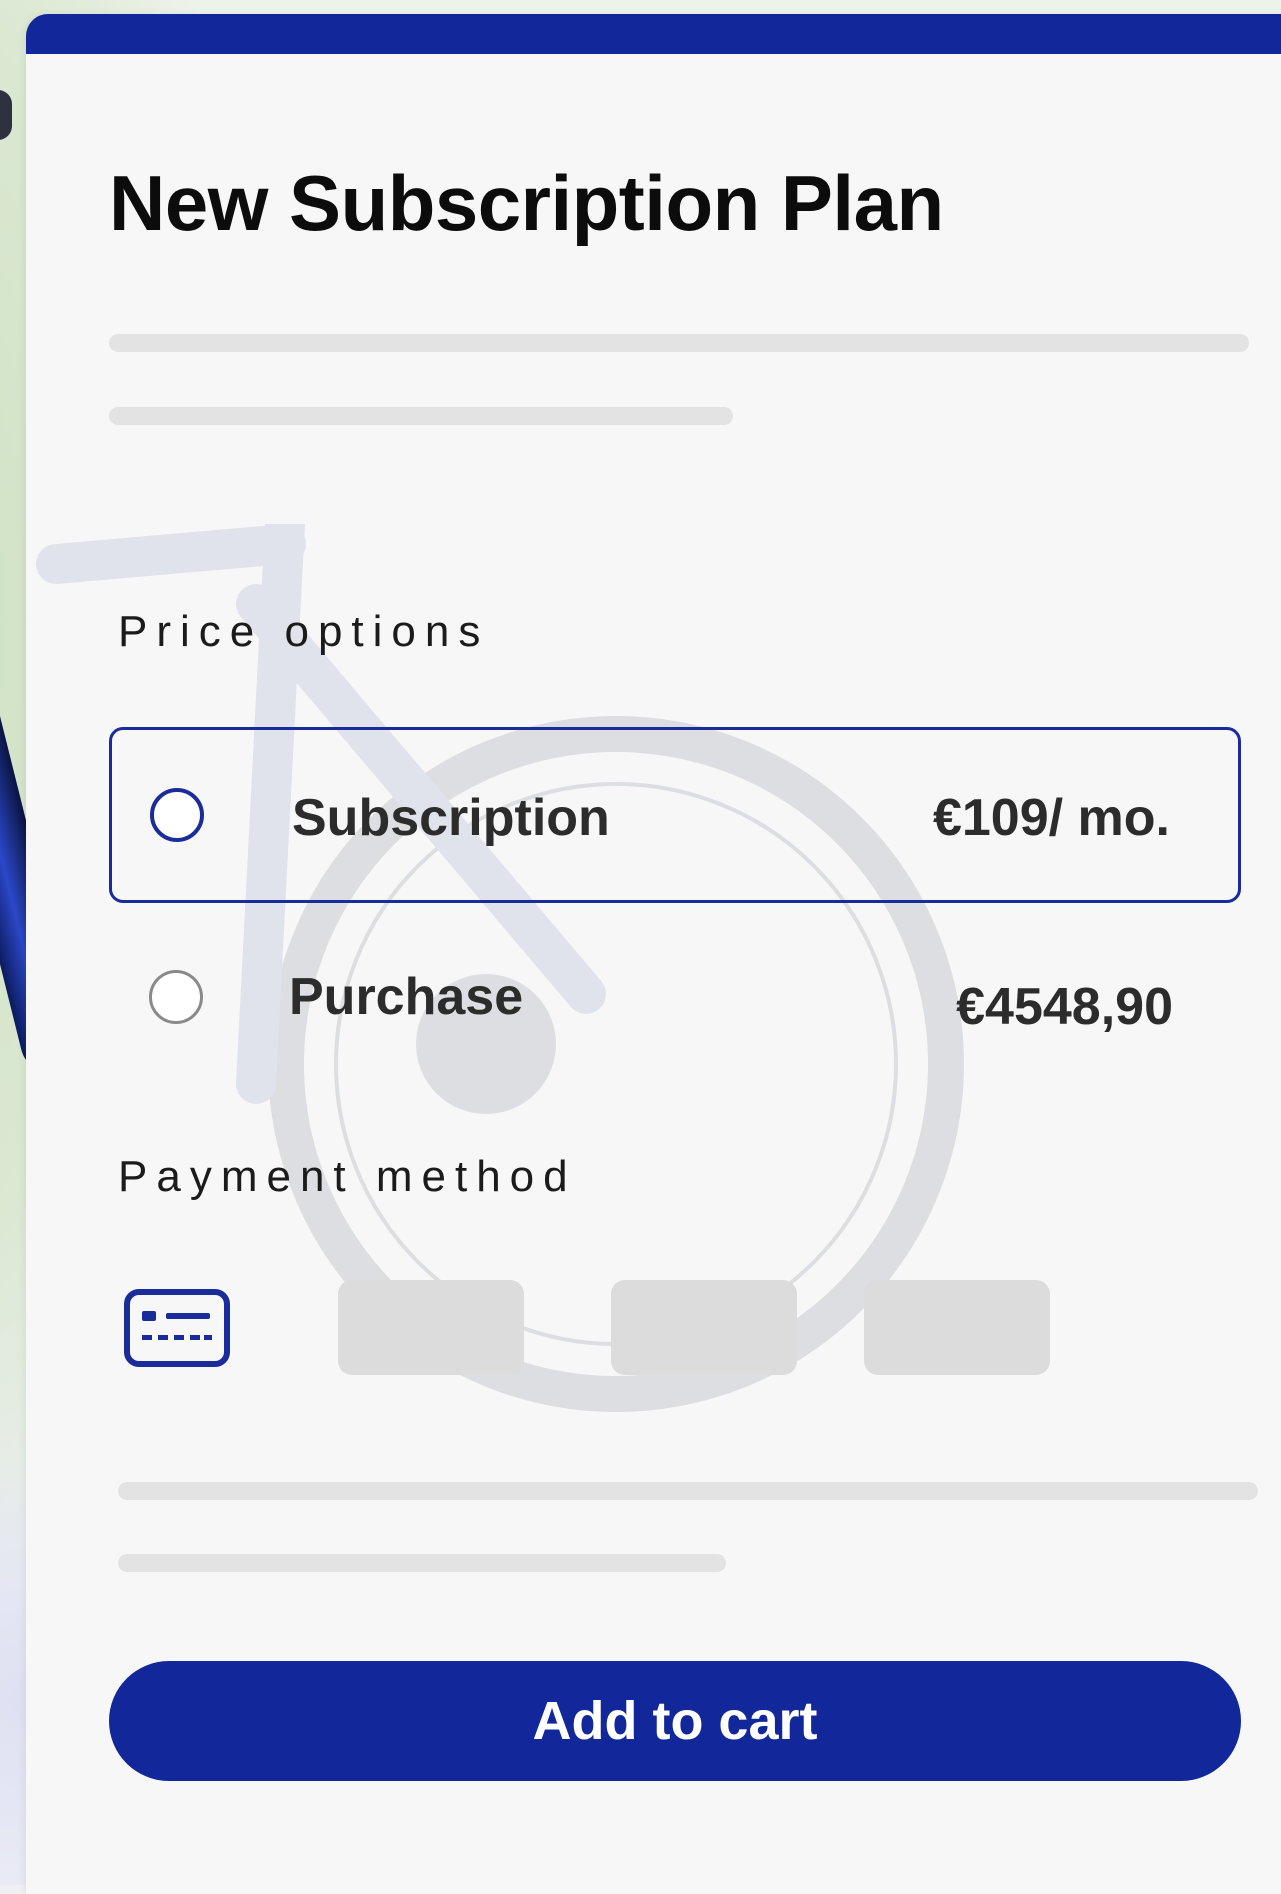 The image size is (1281, 1894). I want to click on option-subscription: Subscription €109/ mo., so click(675, 815).